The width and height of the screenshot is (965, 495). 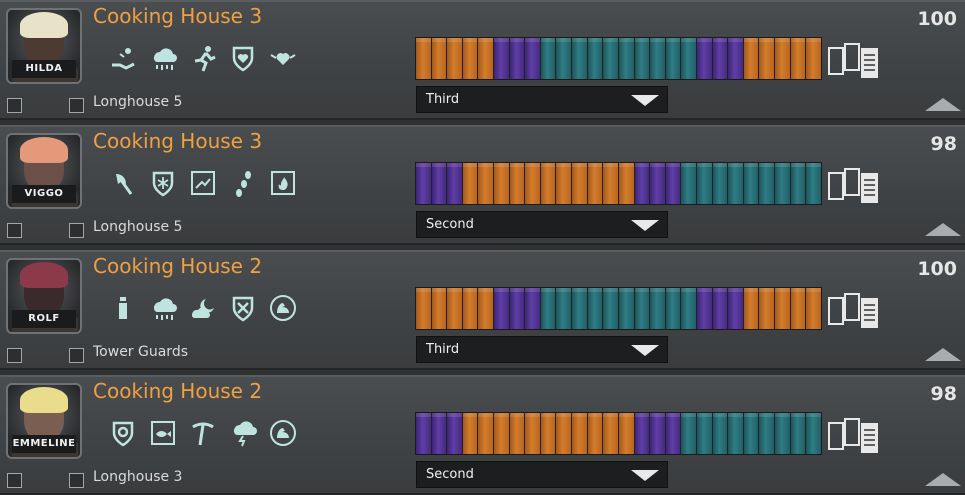 I want to click on frame-splash-icon, so click(x=203, y=183).